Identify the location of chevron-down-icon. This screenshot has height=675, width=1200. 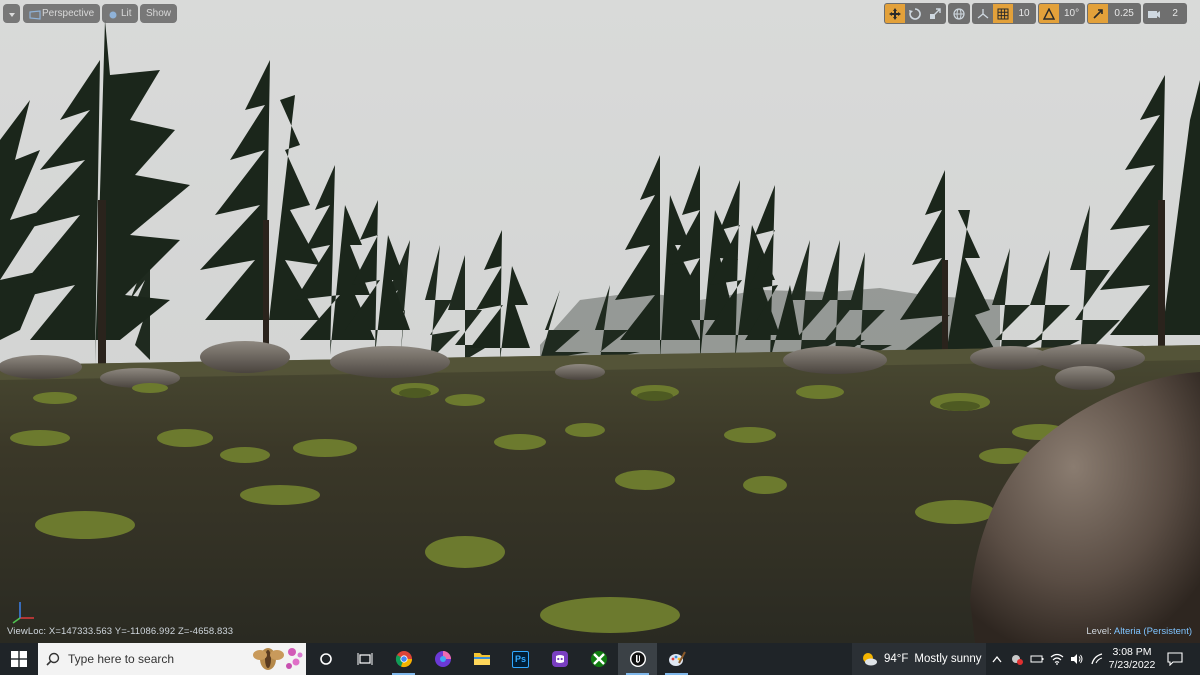
(12, 14).